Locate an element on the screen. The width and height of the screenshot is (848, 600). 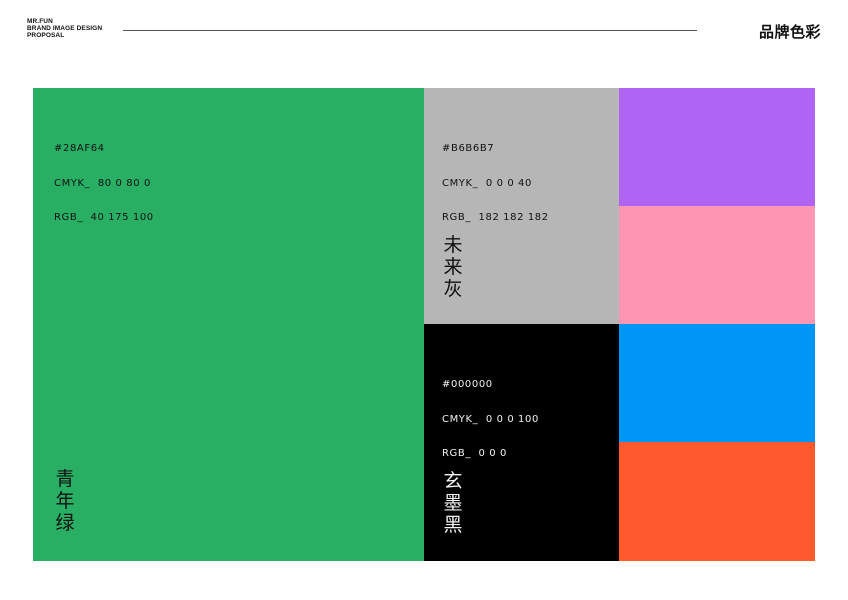
brand-line: BRAND IMAGE DESIGN is located at coordinates (65, 29).